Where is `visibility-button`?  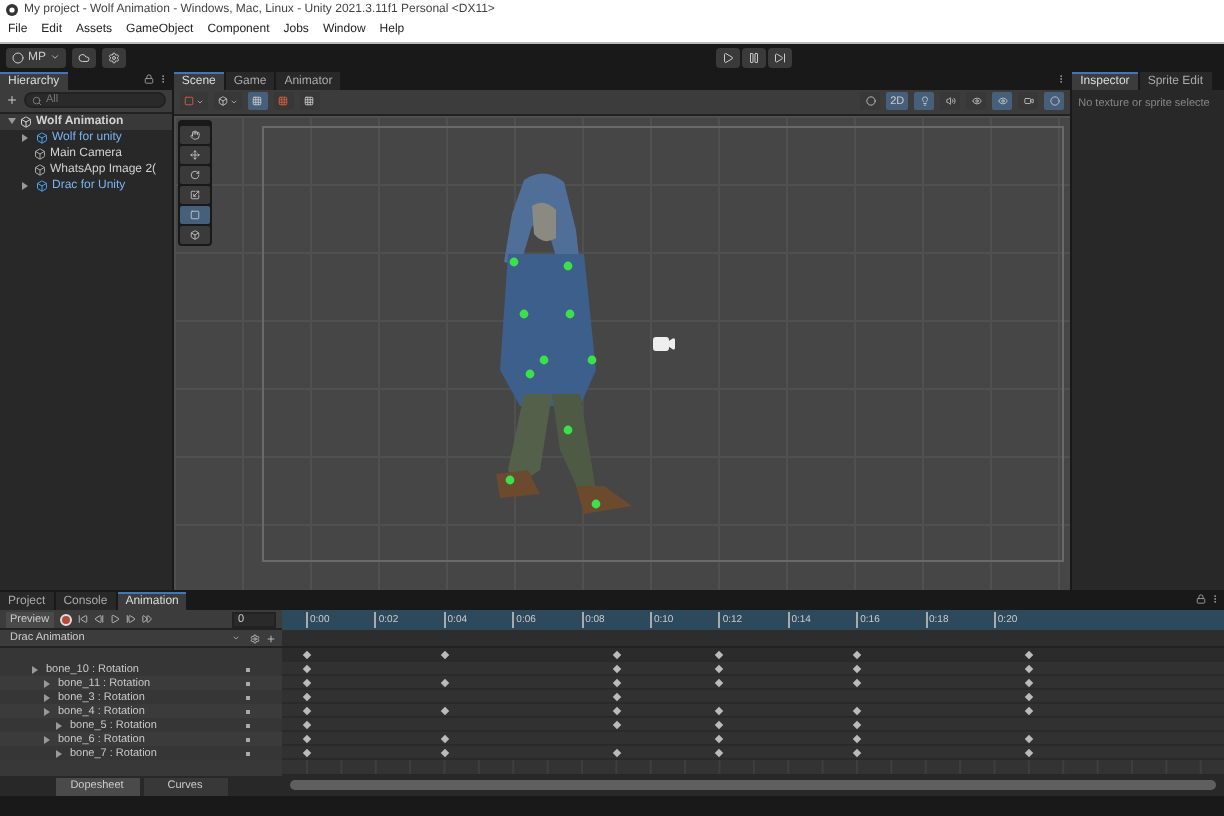 visibility-button is located at coordinates (1002, 101).